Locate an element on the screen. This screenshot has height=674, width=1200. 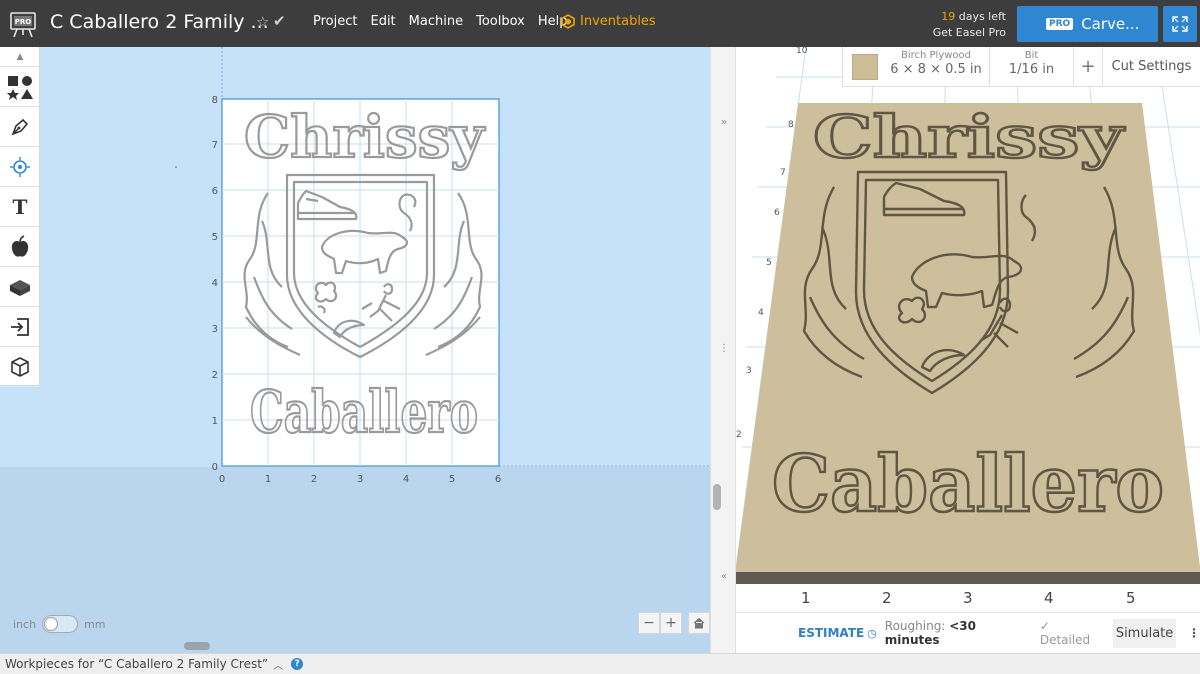
unit-switch is located at coordinates (60, 624).